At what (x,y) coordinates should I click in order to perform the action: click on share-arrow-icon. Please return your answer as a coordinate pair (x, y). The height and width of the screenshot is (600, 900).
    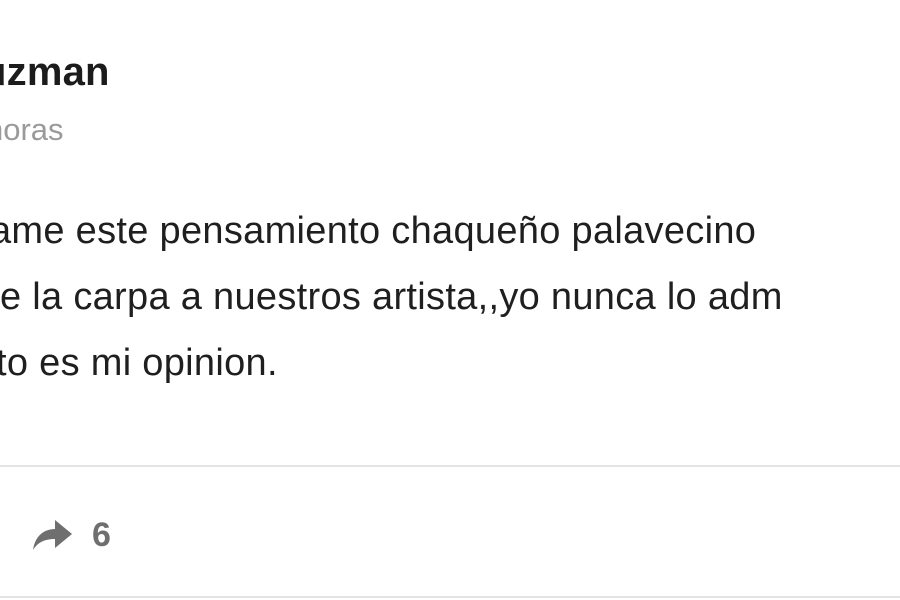
    Looking at the image, I should click on (52, 535).